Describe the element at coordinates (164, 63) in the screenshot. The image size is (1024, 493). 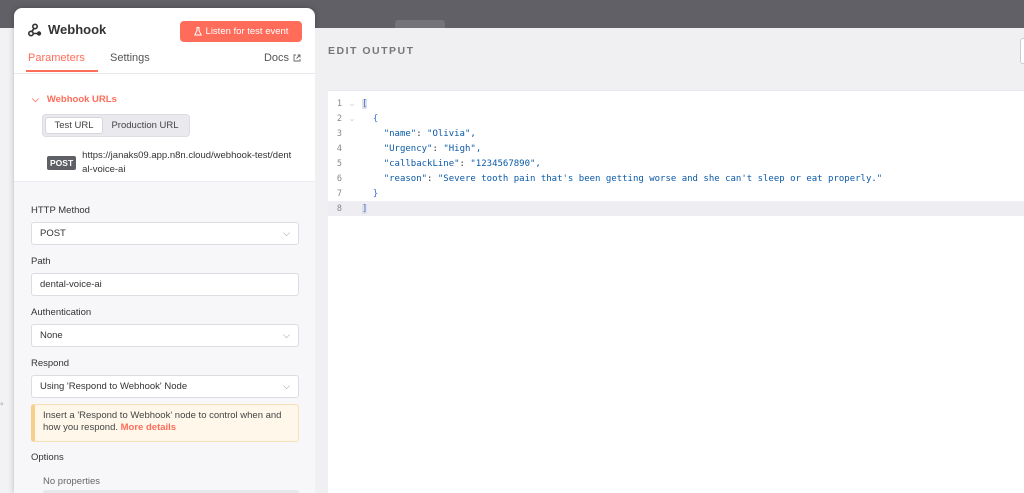
I see `panel-tabs: Parameters Settings Docs` at that location.